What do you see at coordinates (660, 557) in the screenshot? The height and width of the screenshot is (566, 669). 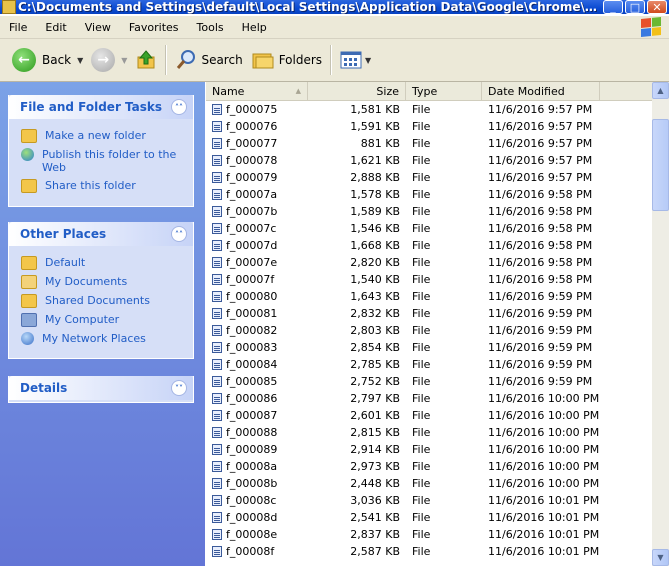 I see `scroll-down-button: ▼` at bounding box center [660, 557].